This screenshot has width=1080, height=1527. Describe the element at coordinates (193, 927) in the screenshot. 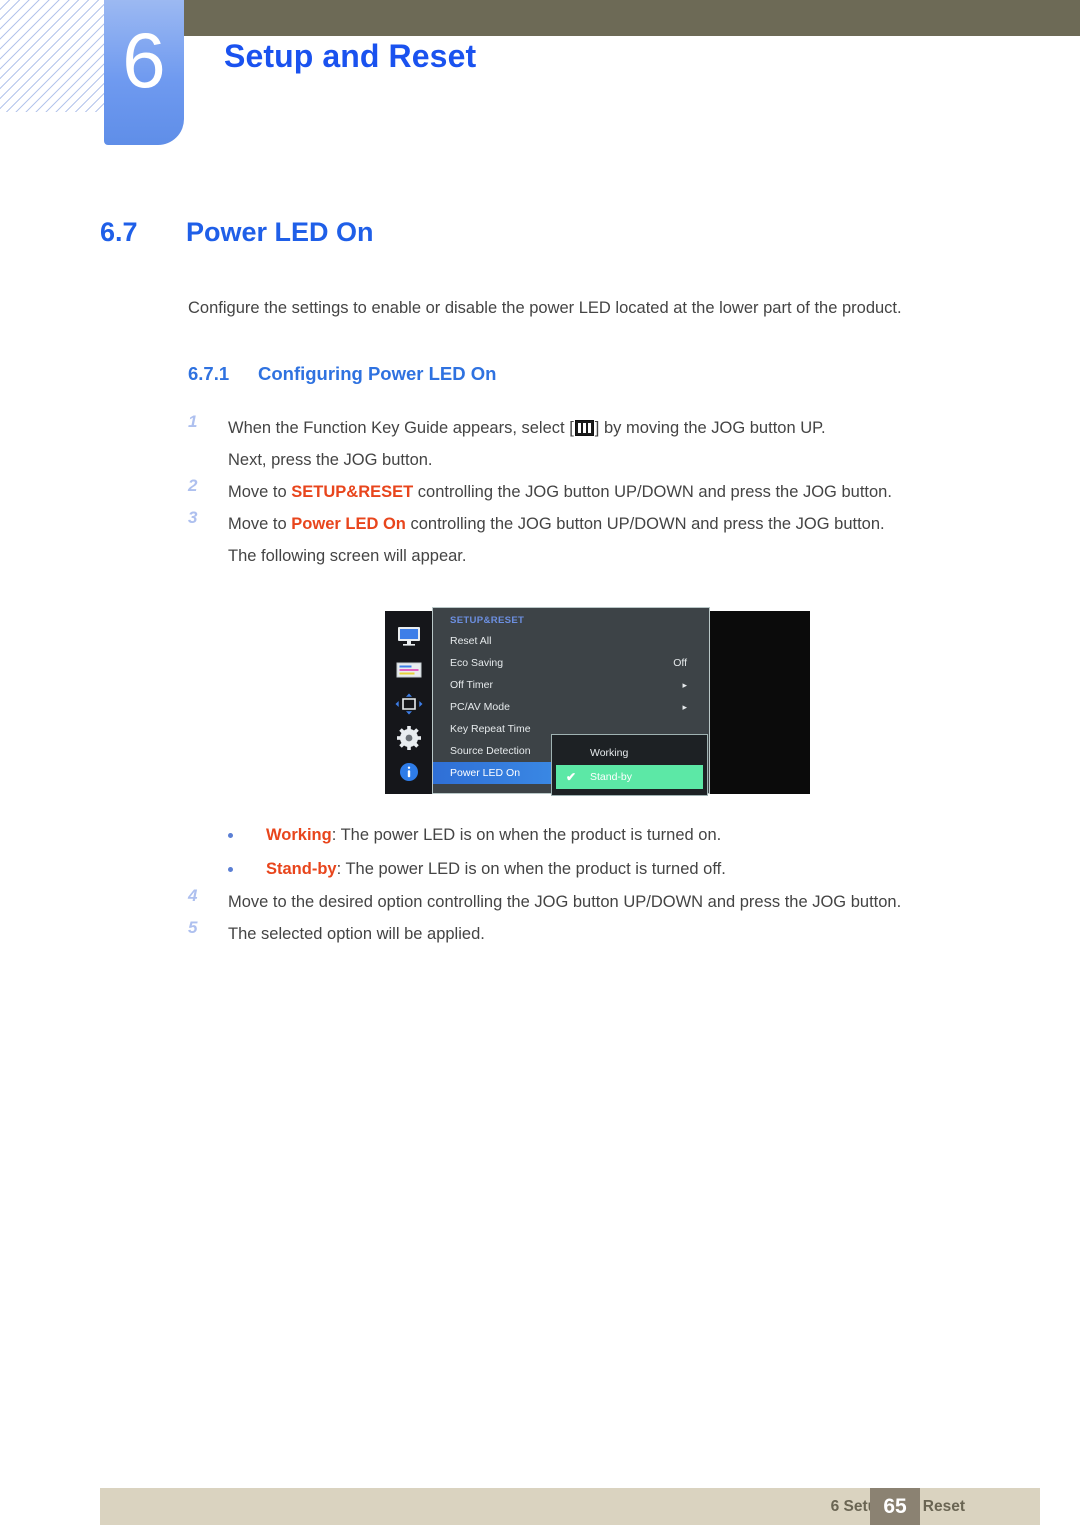

I see `step-number: 5` at that location.